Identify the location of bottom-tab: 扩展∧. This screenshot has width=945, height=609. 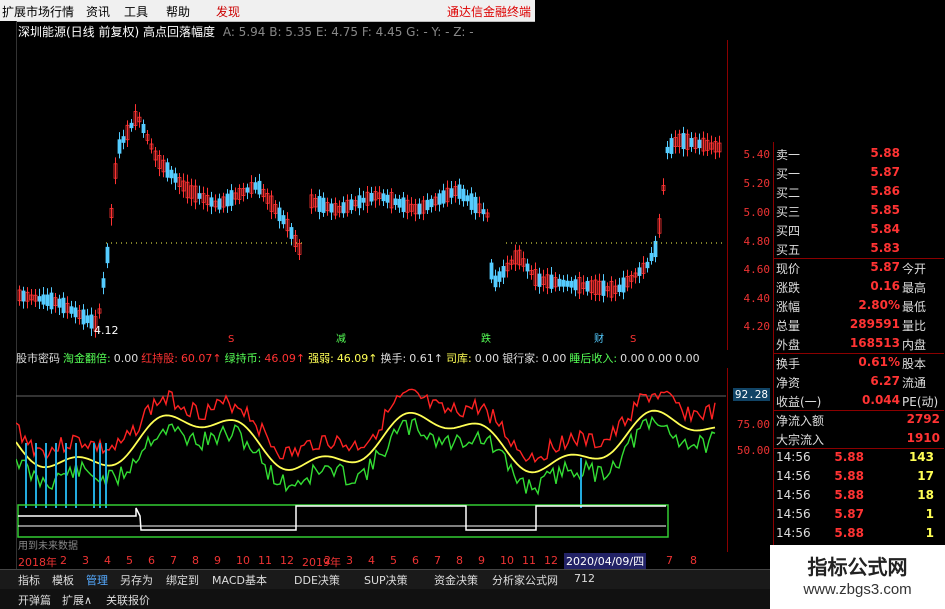
(77, 600).